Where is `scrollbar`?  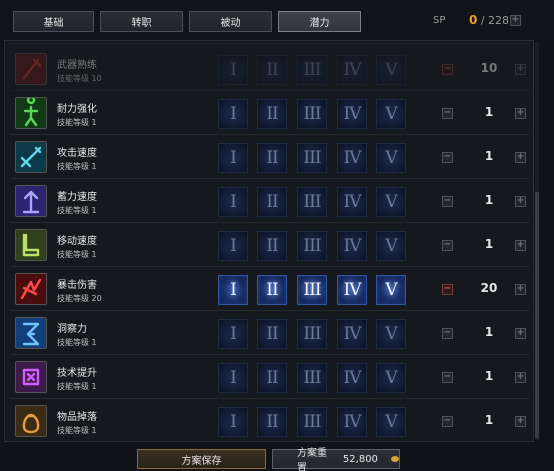 scrollbar is located at coordinates (537, 241).